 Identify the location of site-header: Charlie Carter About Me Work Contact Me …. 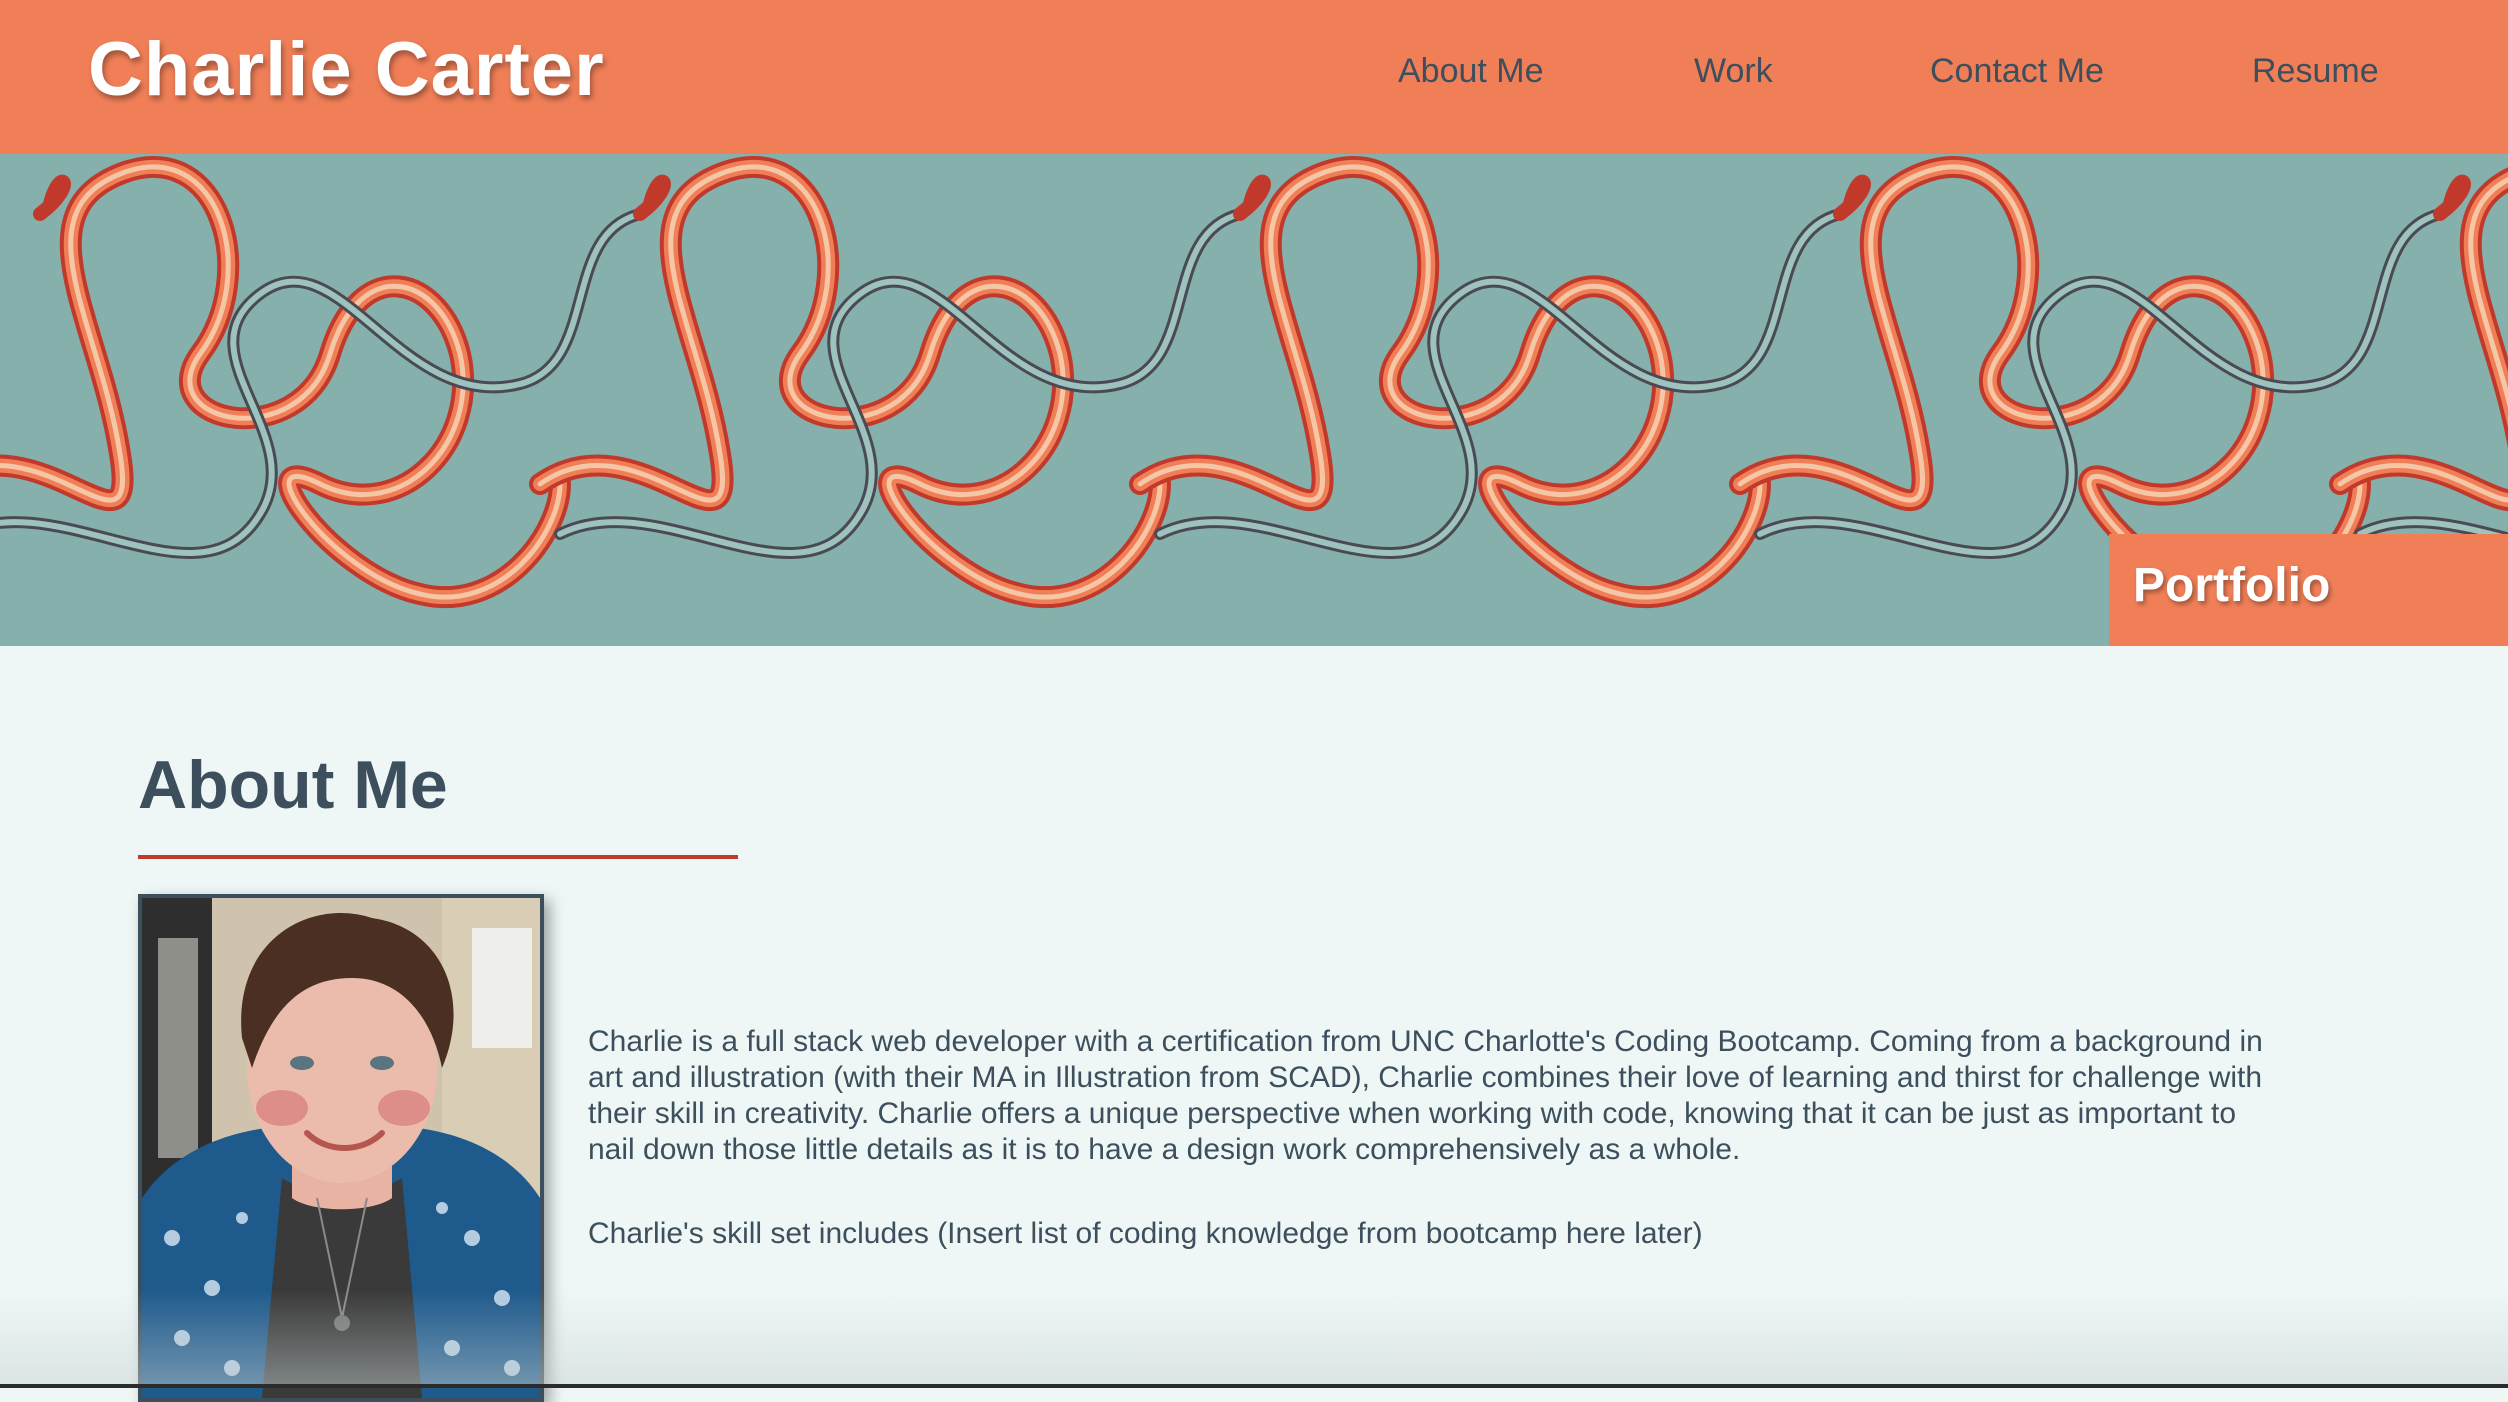
(1254, 77).